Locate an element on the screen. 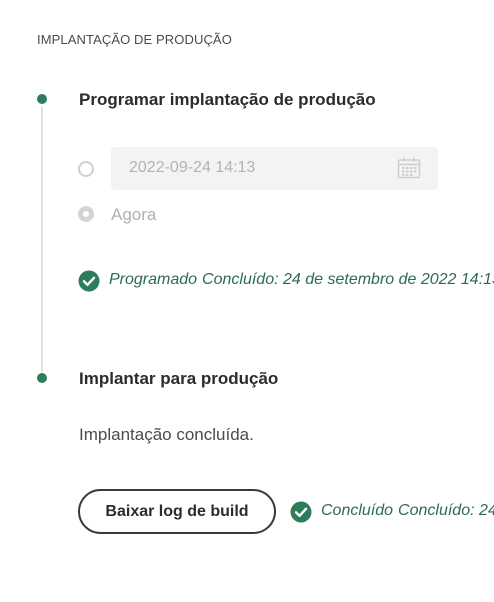 The height and width of the screenshot is (602, 494). status-detail: Concluído: 24 de setembro de 2022 14:13 is located at coordinates (348, 279).